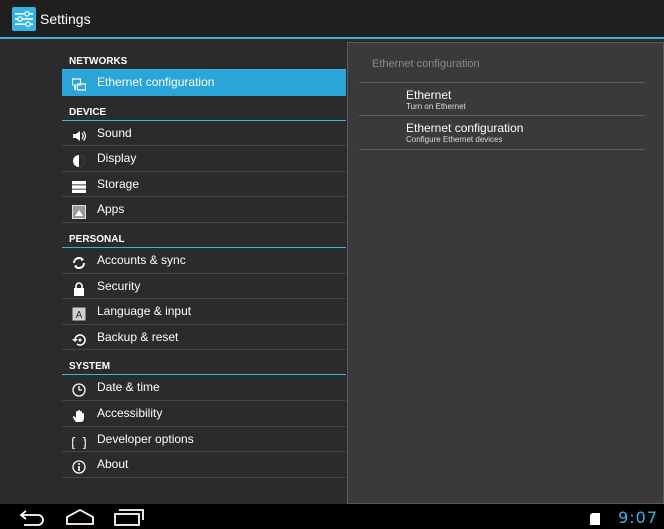  I want to click on sidebar-item-label: Security, so click(119, 285).